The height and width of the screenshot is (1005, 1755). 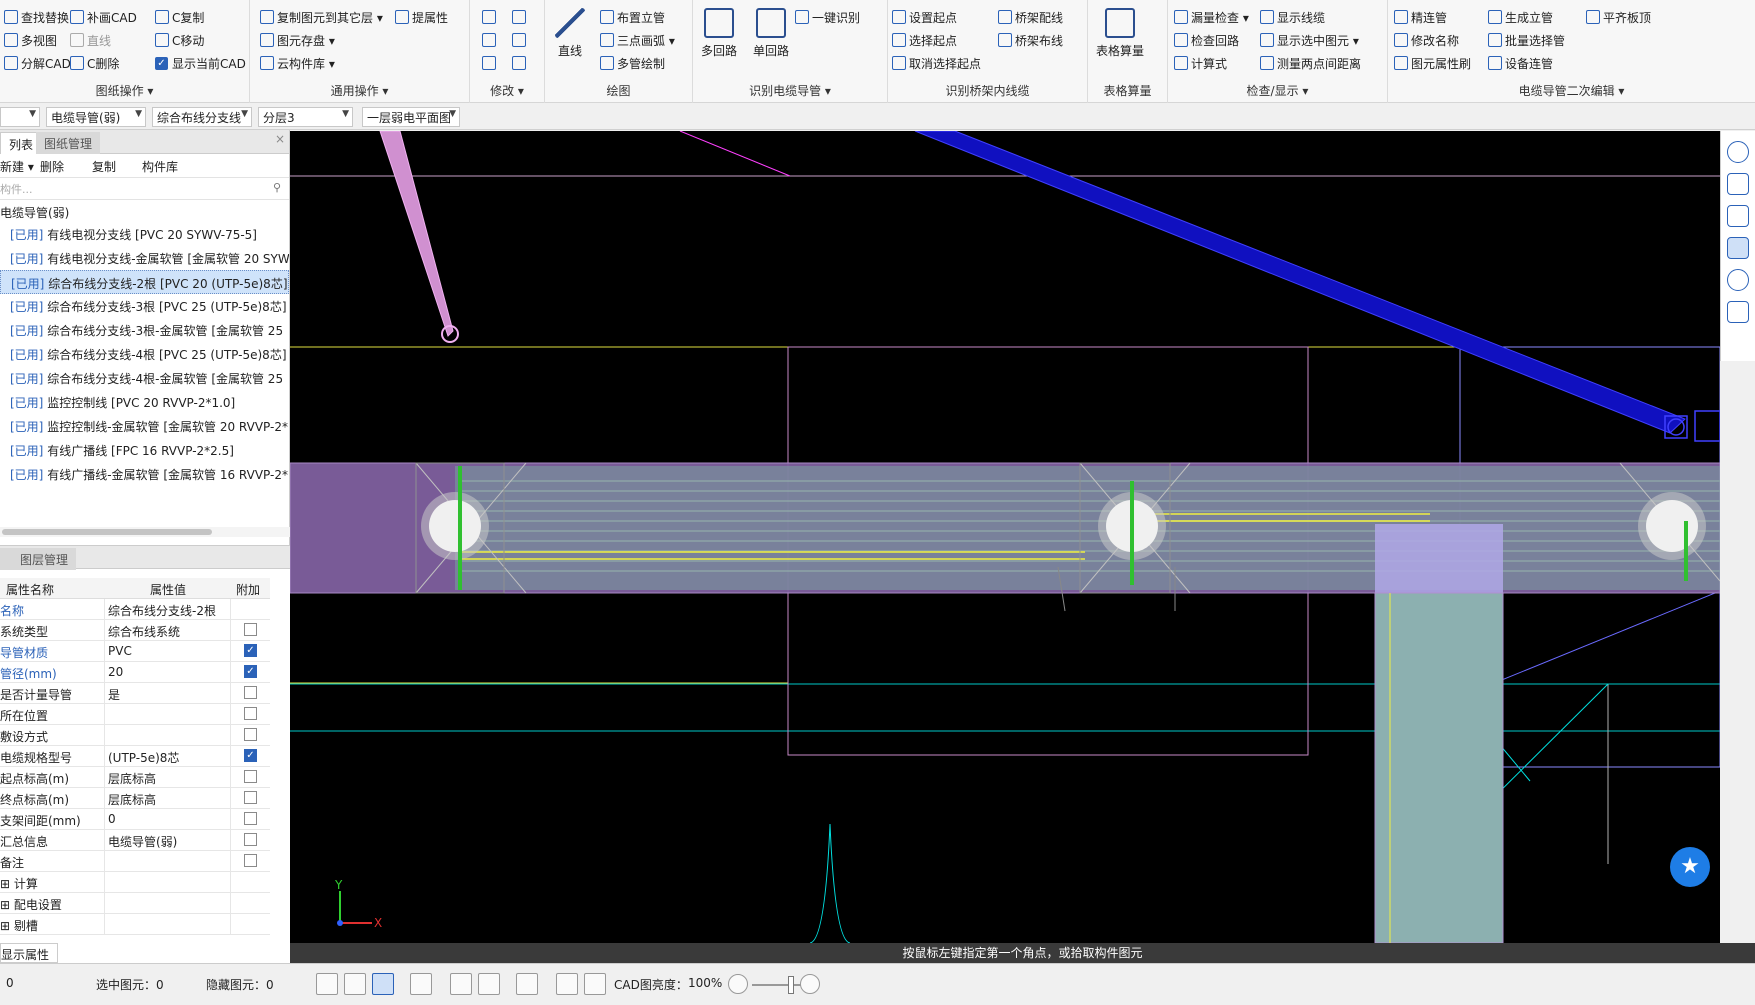 What do you see at coordinates (144, 378) in the screenshot?
I see `list-item: [已用] 综合布线分支线-4根-金属软管 [金属软管 25` at bounding box center [144, 378].